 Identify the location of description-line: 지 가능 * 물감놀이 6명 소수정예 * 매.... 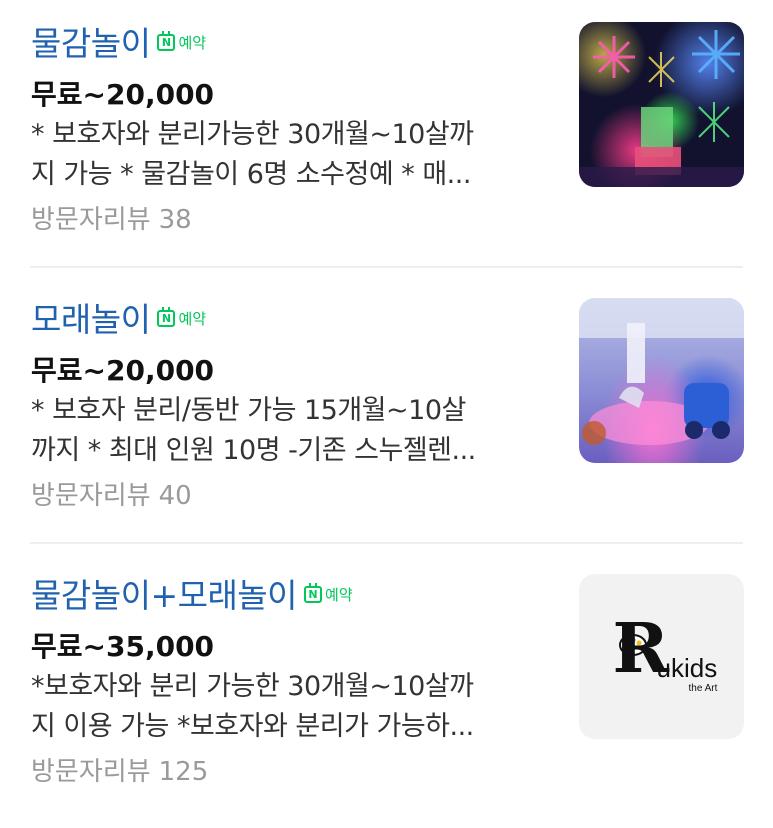
(251, 174).